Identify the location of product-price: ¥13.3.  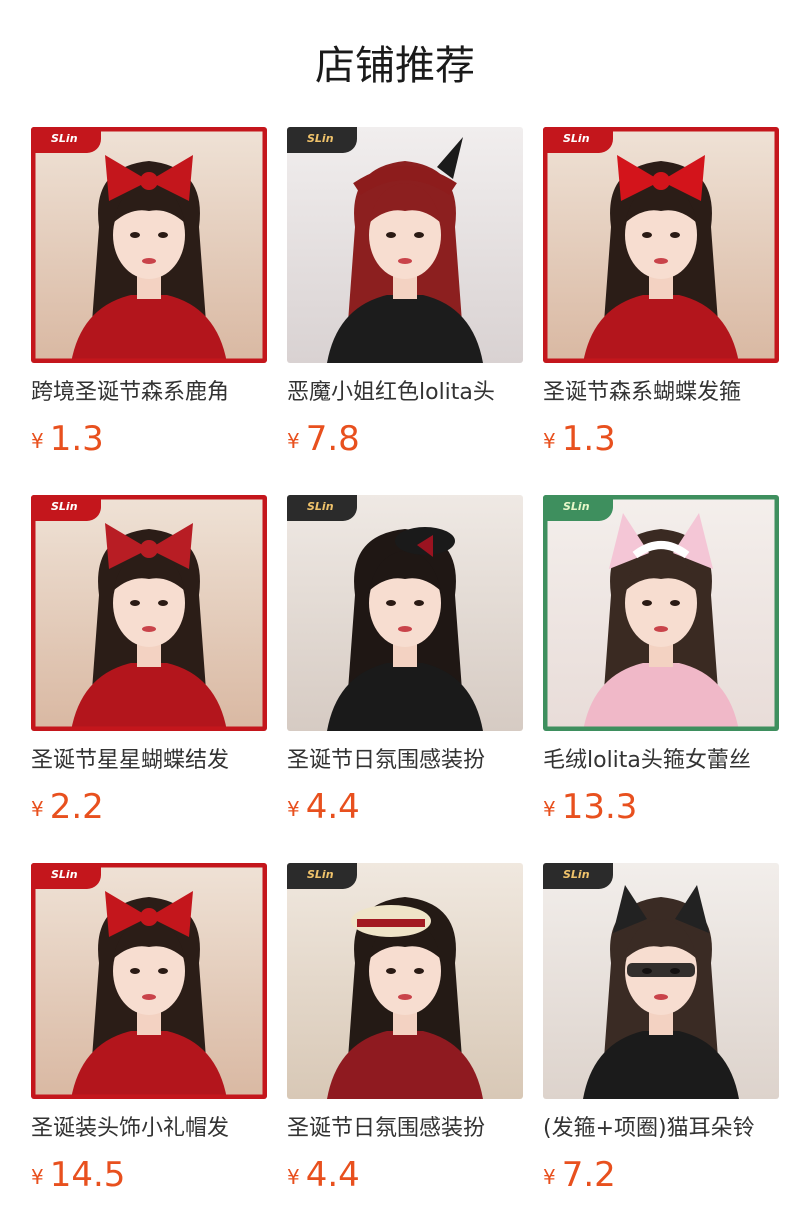
(590, 807).